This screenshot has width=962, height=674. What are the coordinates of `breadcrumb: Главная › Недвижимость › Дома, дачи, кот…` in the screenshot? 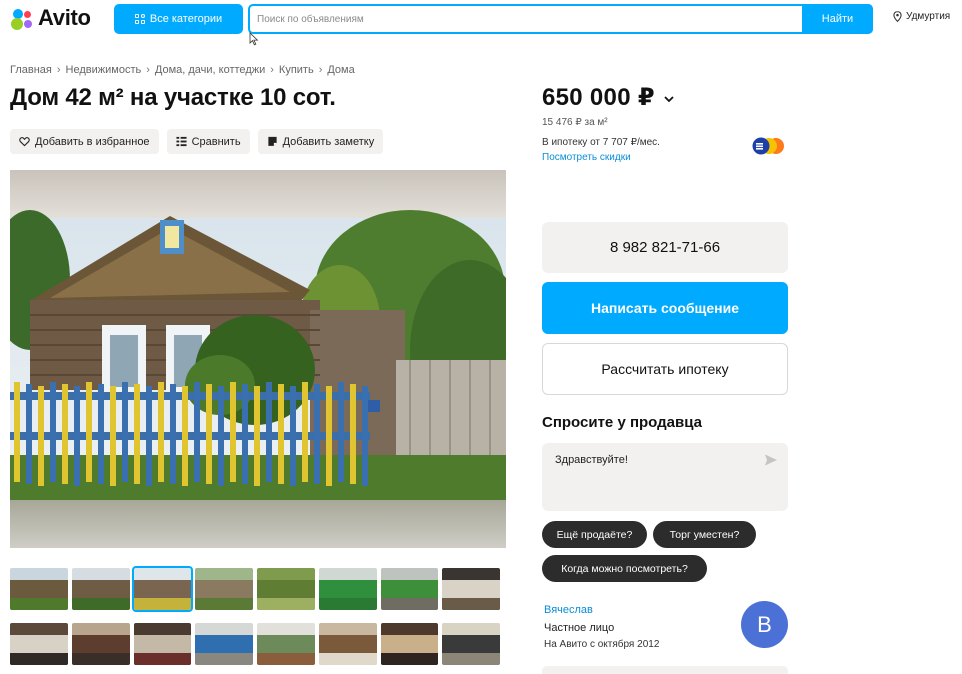 It's located at (182, 70).